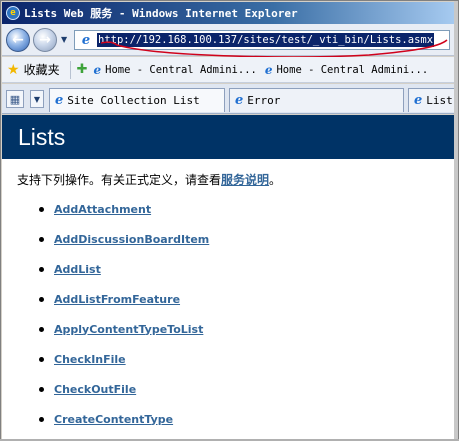 The width and height of the screenshot is (459, 441). Describe the element at coordinates (228, 209) in the screenshot. I see `list-item: AddAttachment` at that location.